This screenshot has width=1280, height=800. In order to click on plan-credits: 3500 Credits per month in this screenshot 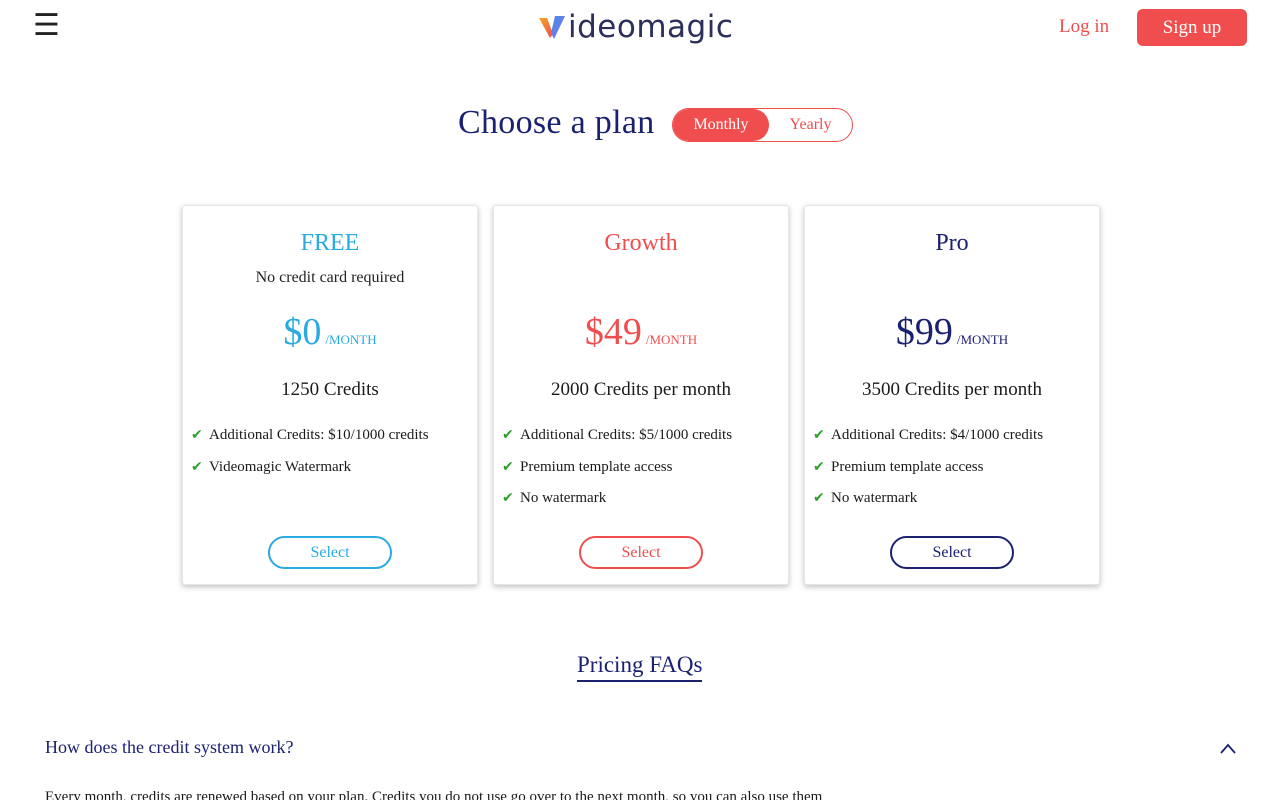, I will do `click(952, 389)`.